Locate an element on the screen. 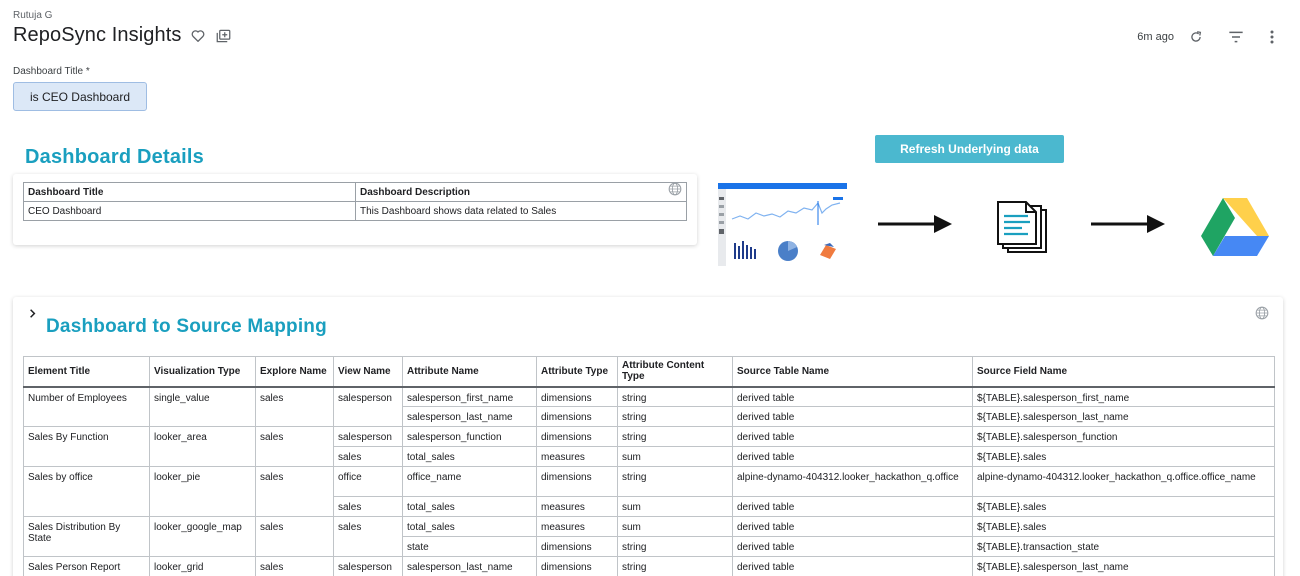 The width and height of the screenshot is (1300, 576). column-header: Explore Name is located at coordinates (294, 372).